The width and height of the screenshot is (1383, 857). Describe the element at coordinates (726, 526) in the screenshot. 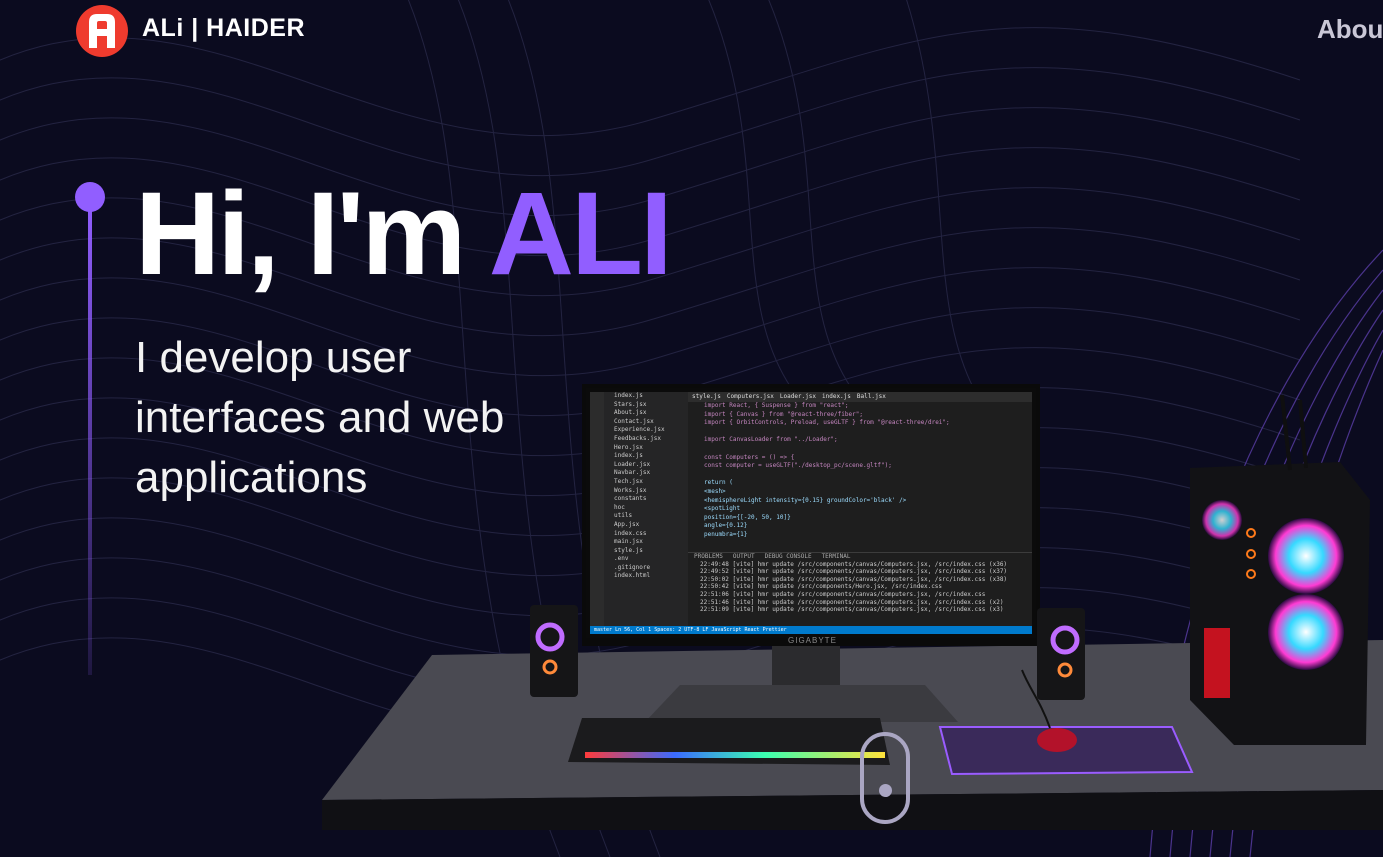

I see `code-line: angle={0.12}` at that location.